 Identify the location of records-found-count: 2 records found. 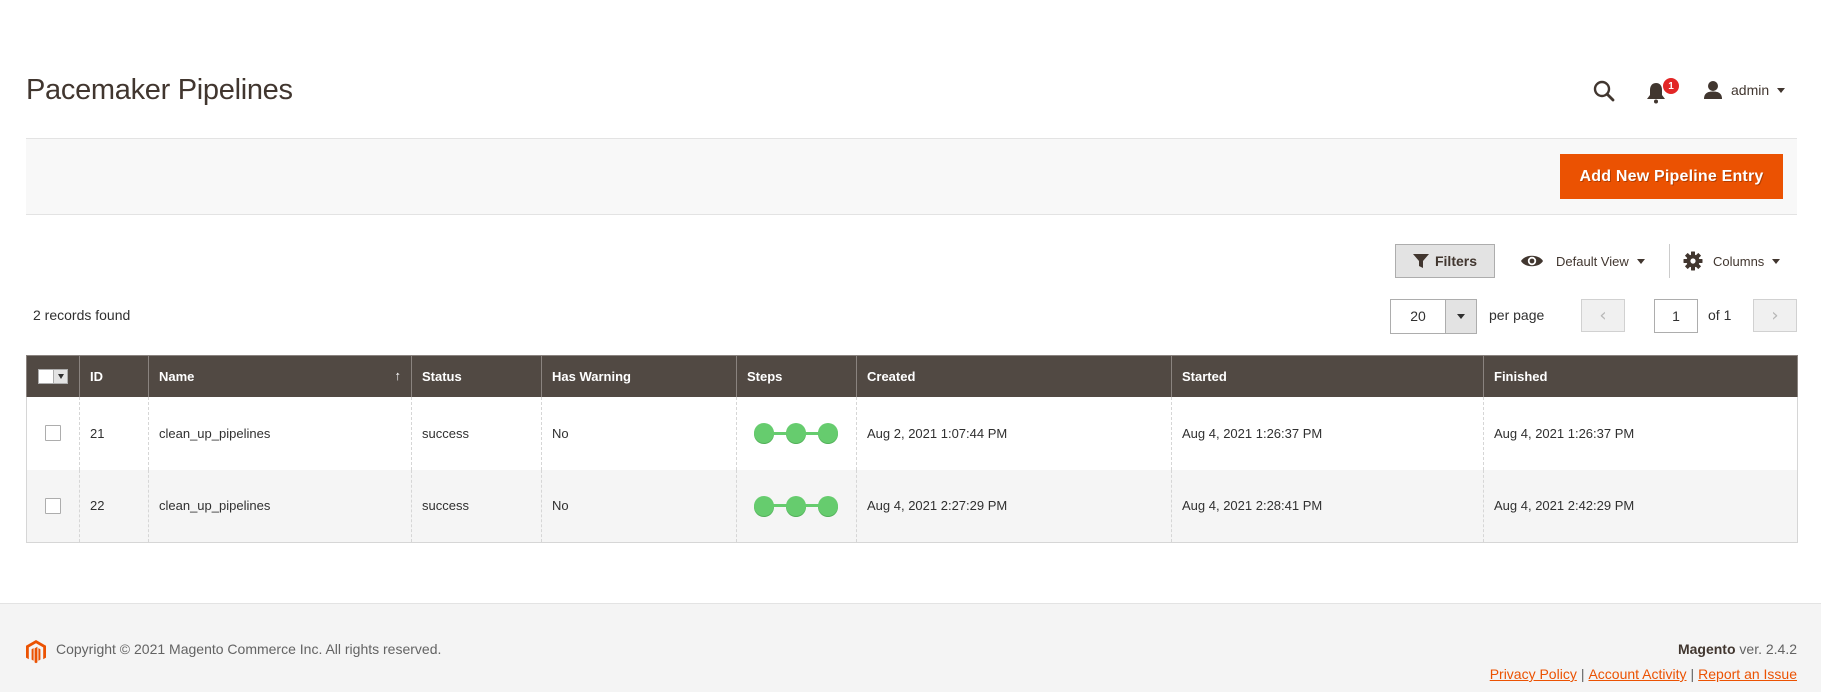
(82, 315).